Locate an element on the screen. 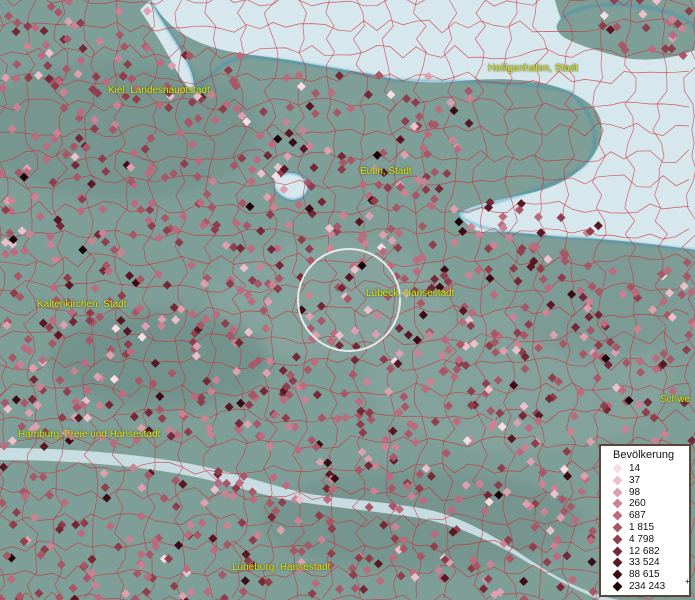 This screenshot has height=600, width=695. place-label-kaltenkirchen: Kaltenkirchen, Stadt is located at coordinates (82, 304).